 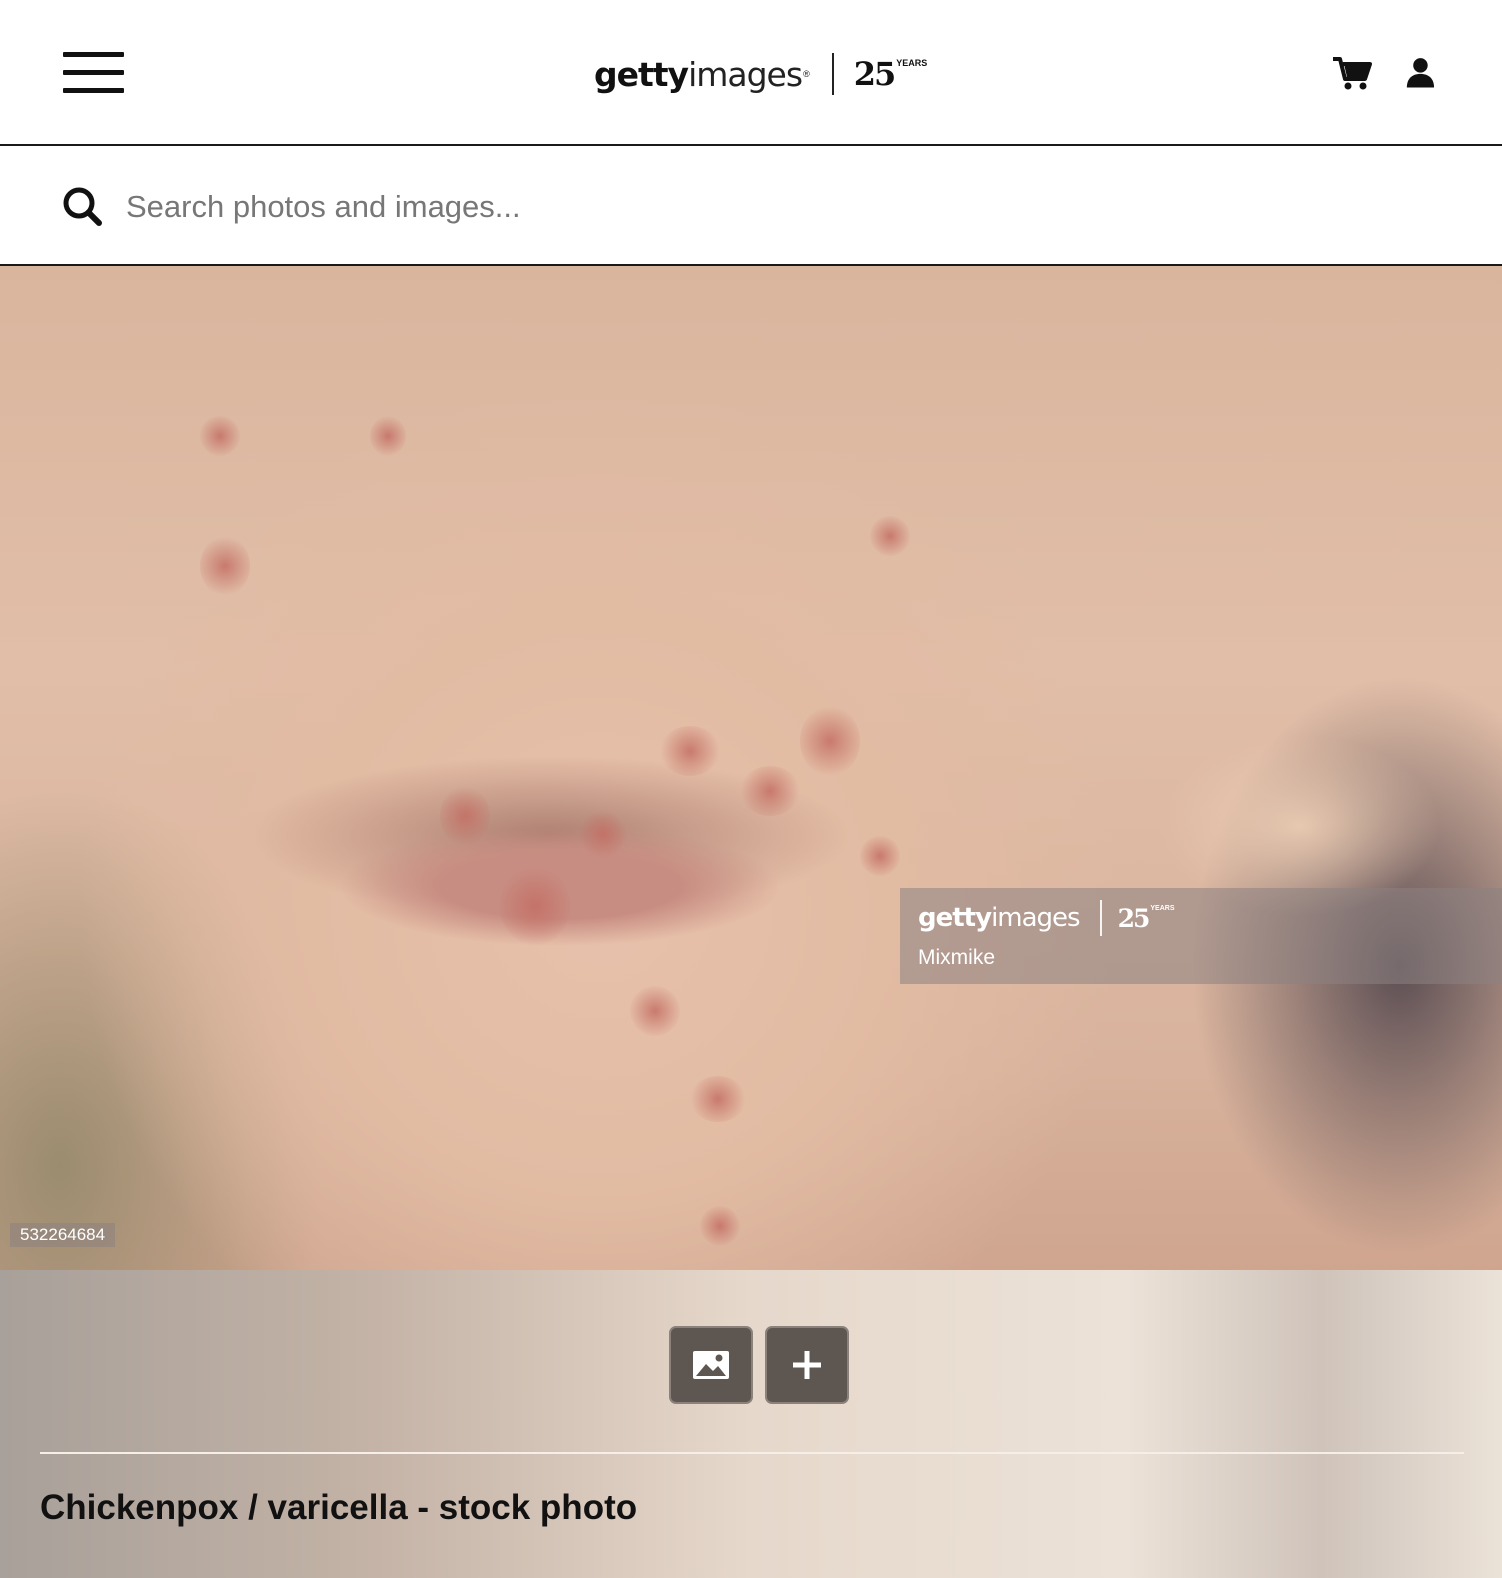 I want to click on watermark-anniversary-suffix: YEARS, so click(x=1162, y=908).